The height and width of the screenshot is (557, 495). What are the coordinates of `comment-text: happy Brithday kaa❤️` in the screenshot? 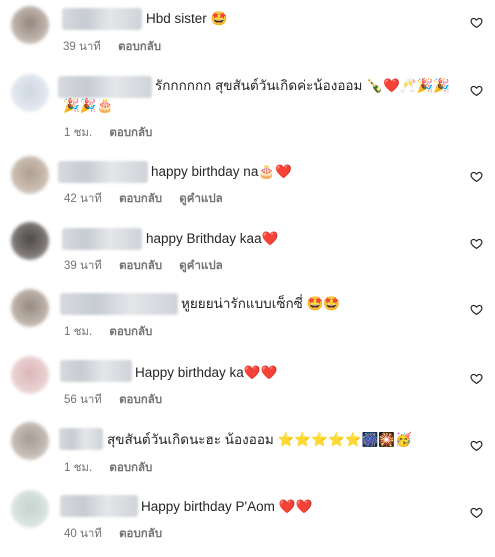 It's located at (212, 238).